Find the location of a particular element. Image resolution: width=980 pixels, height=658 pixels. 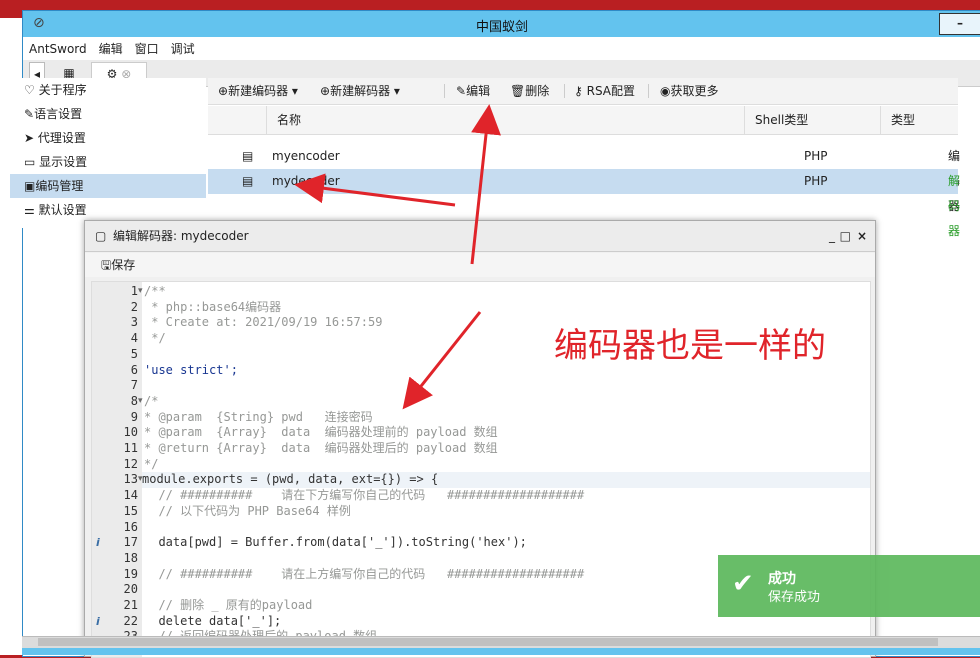

toast-title: 成功 is located at coordinates (782, 579).